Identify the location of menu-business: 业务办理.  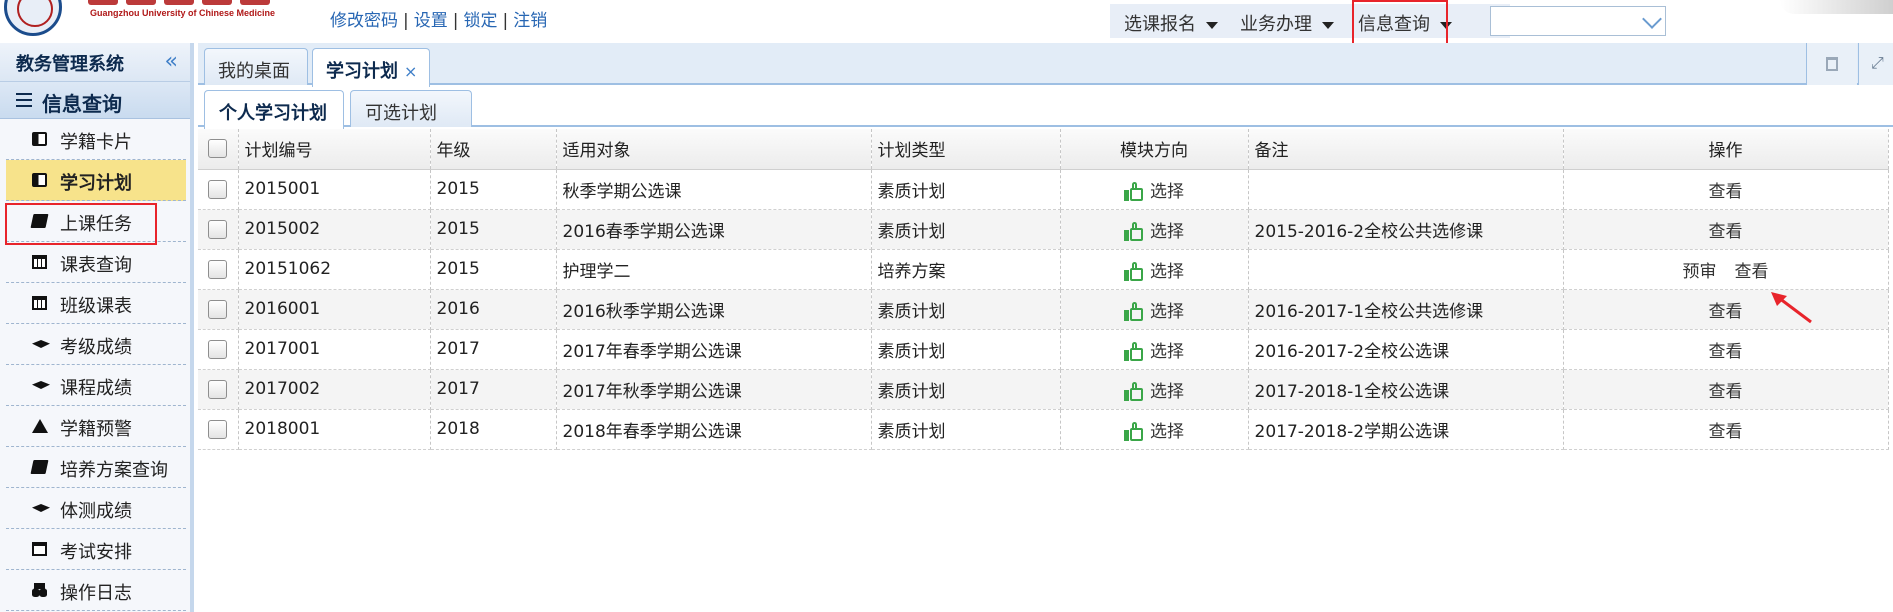
(1287, 23).